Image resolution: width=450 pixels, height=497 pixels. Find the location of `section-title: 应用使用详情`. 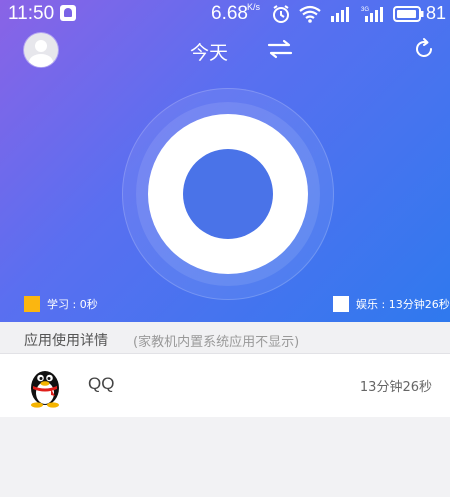

section-title: 应用使用详情 is located at coordinates (66, 341).